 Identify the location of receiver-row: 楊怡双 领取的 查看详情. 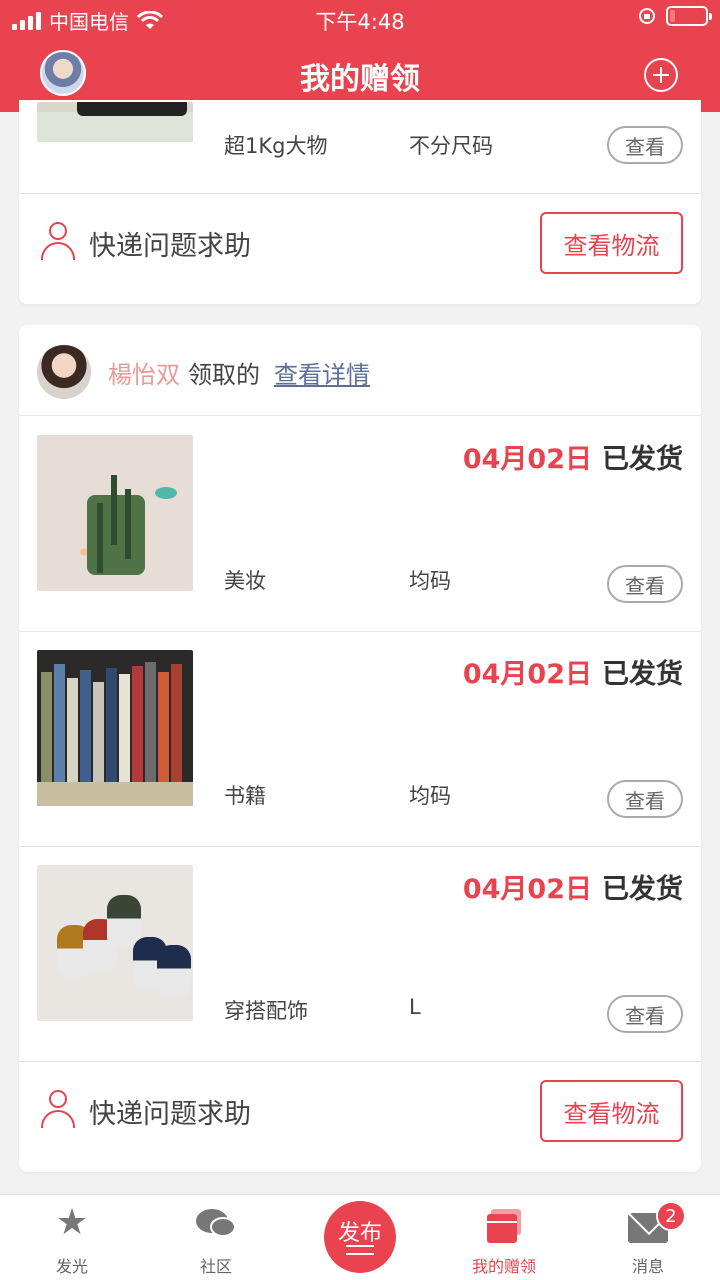
(360, 370).